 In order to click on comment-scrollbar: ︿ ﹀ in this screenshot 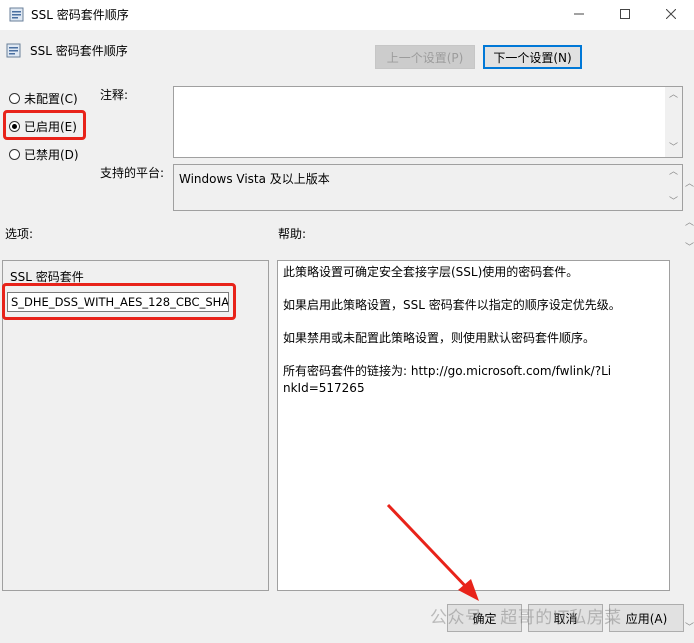, I will do `click(673, 122)`.